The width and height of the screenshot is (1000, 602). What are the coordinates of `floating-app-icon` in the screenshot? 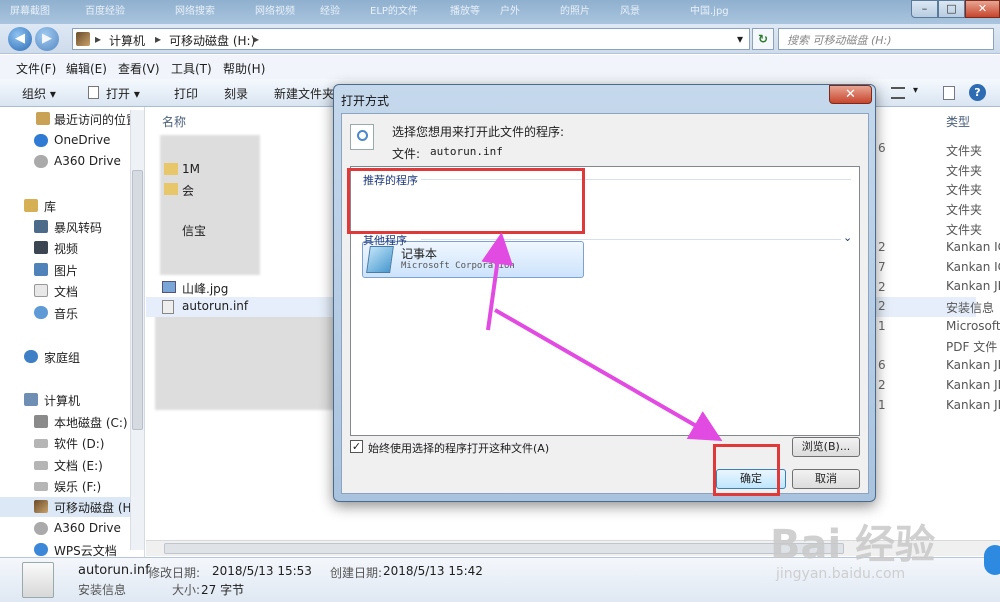 It's located at (992, 560).